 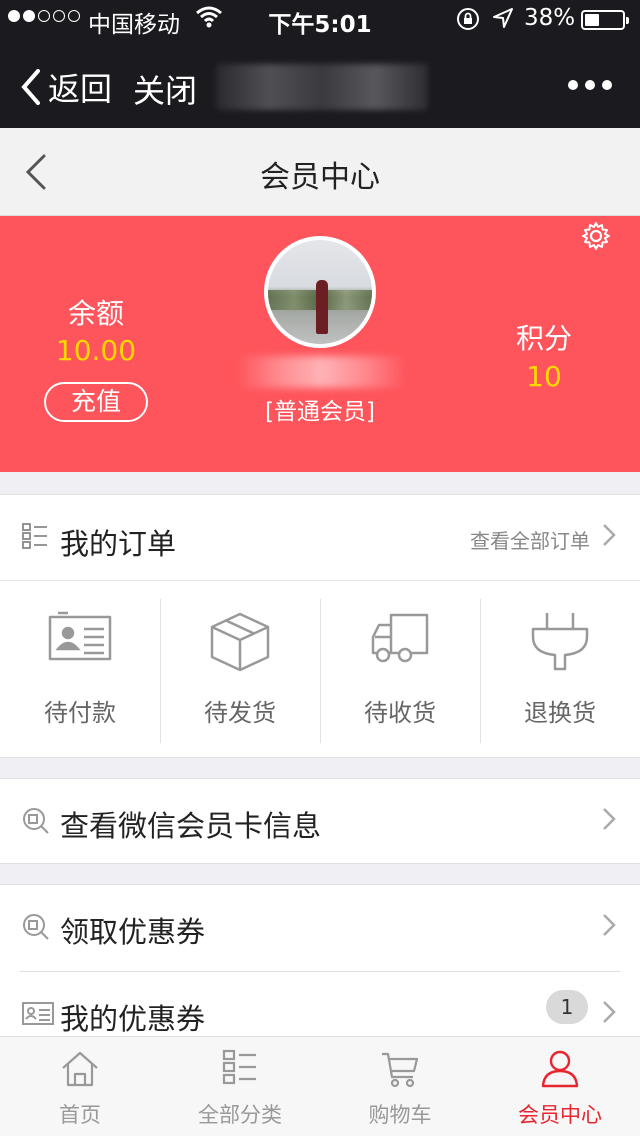 I want to click on back-button: 返回, so click(x=66, y=87).